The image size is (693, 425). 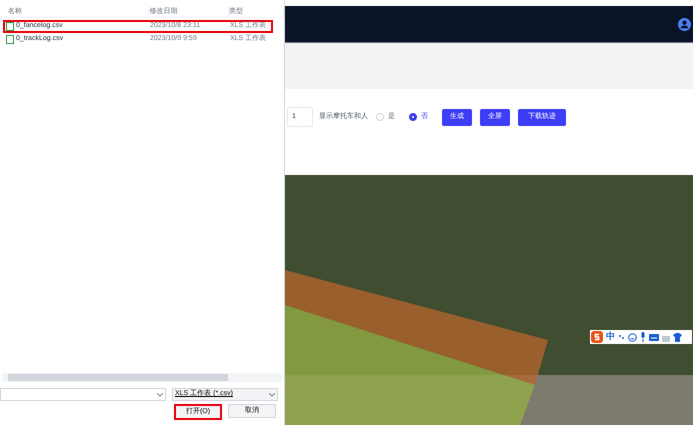 I want to click on shirt-icon, so click(x=677, y=337).